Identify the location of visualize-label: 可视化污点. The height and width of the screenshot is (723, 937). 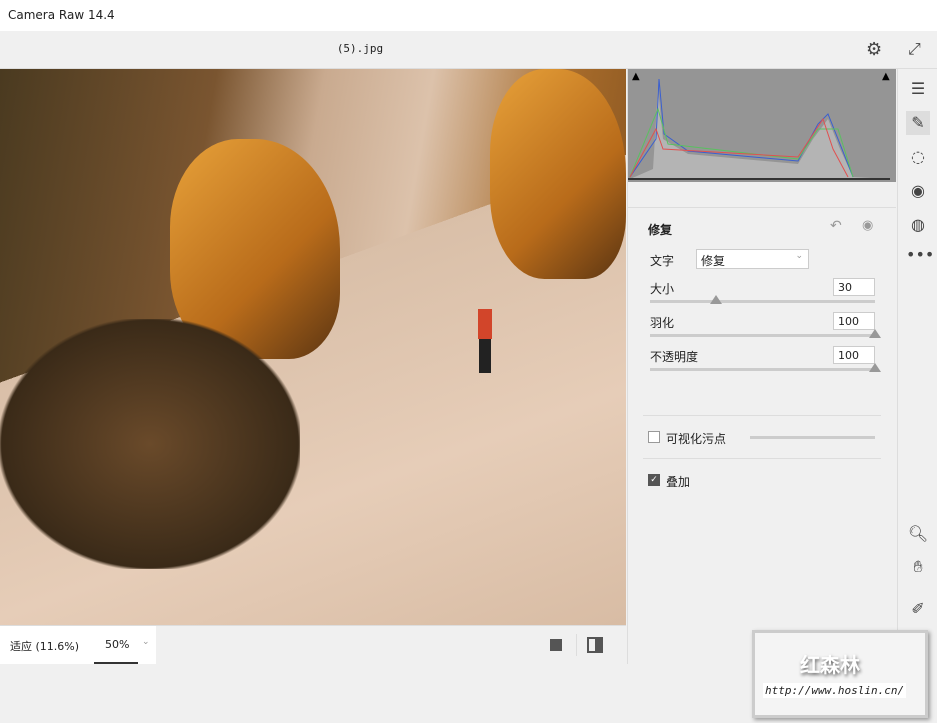
(696, 439).